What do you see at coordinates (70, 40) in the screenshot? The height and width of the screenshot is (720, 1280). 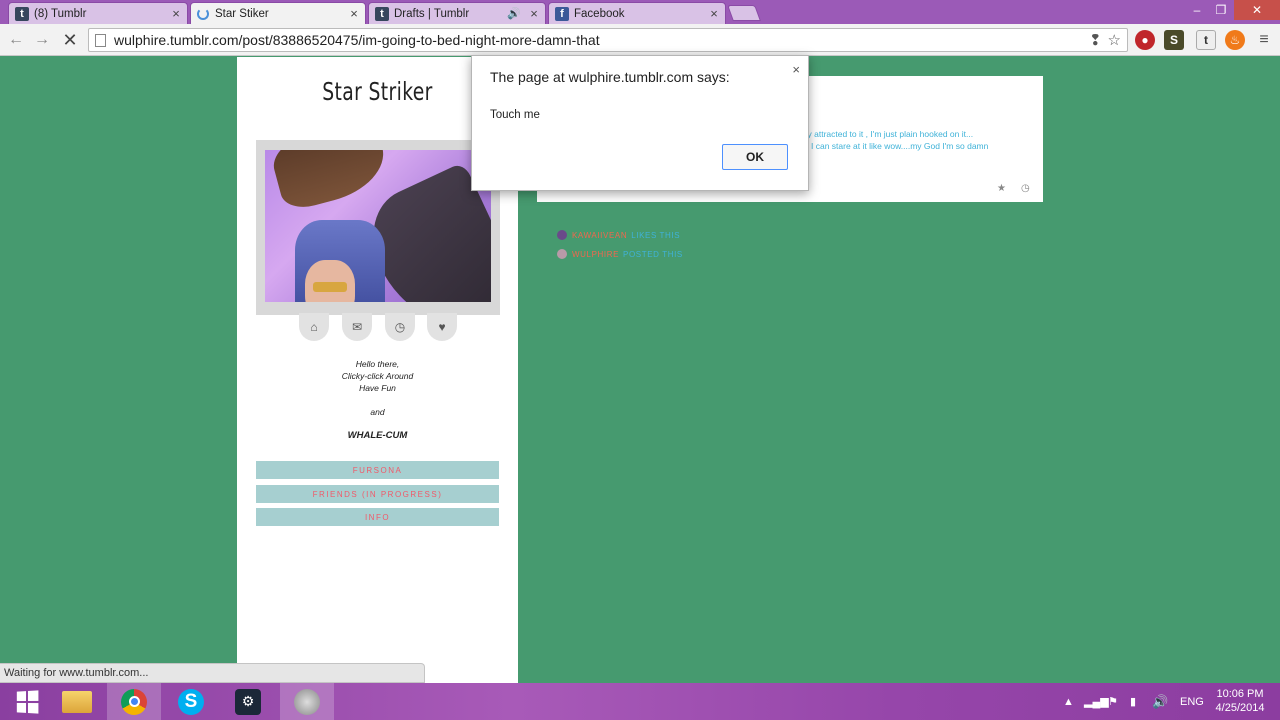 I see `stop-button: ✕` at bounding box center [70, 40].